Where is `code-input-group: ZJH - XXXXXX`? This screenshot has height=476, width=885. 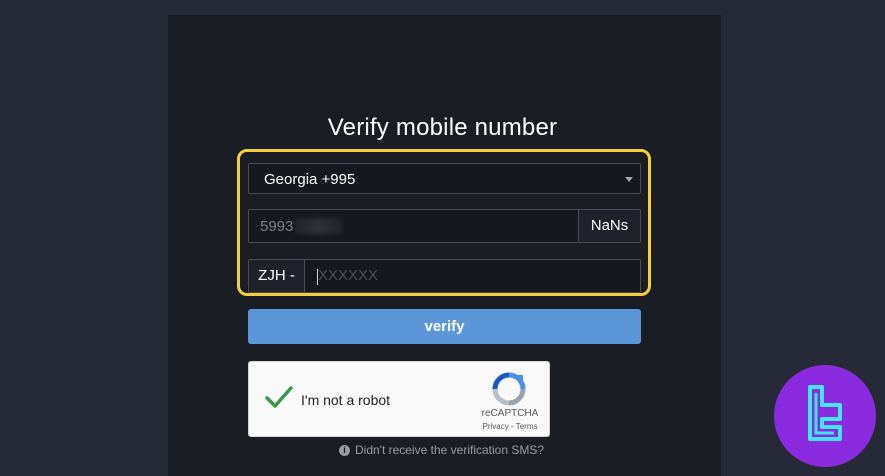 code-input-group: ZJH - XXXXXX is located at coordinates (444, 276).